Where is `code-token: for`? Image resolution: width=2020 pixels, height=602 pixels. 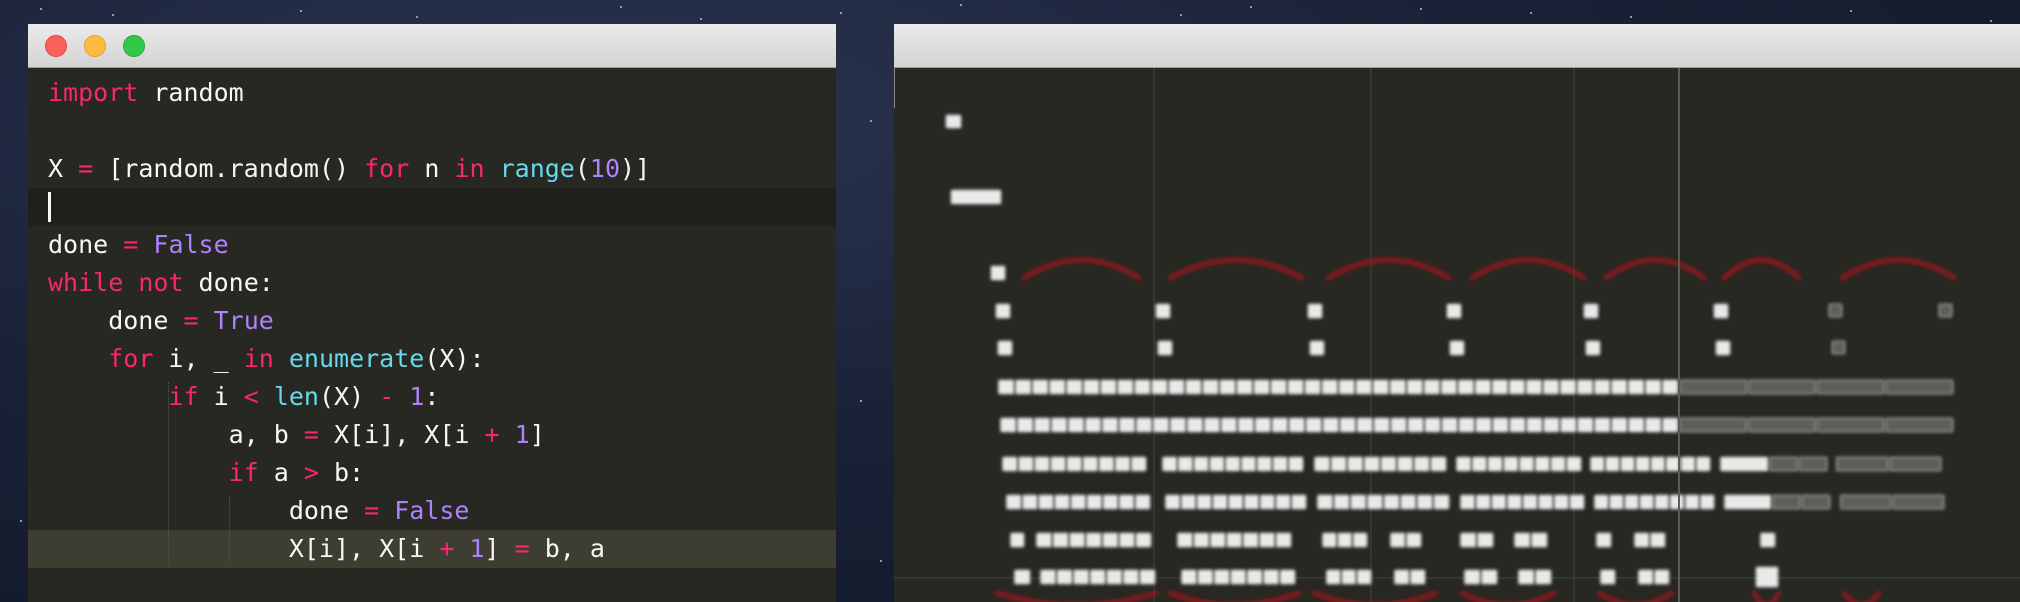
code-token: for is located at coordinates (131, 358).